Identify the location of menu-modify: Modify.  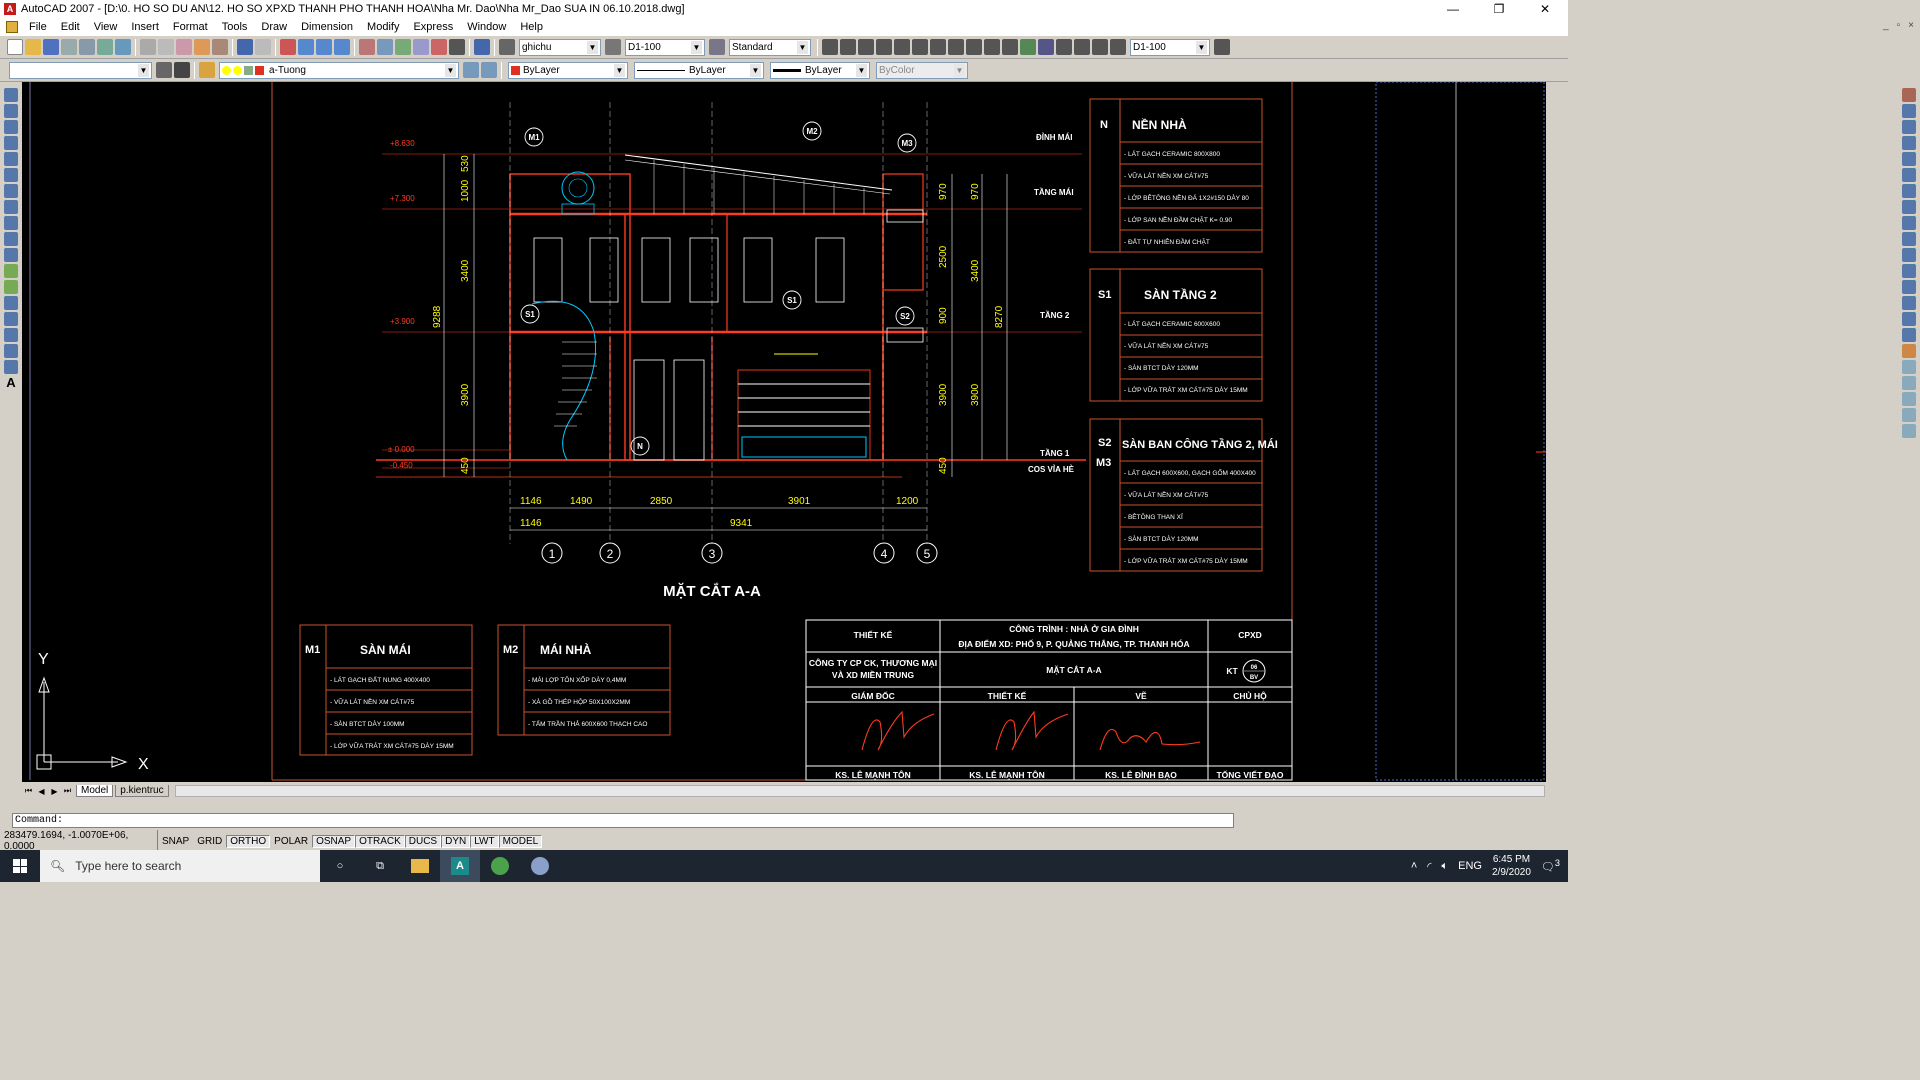
(383, 27).